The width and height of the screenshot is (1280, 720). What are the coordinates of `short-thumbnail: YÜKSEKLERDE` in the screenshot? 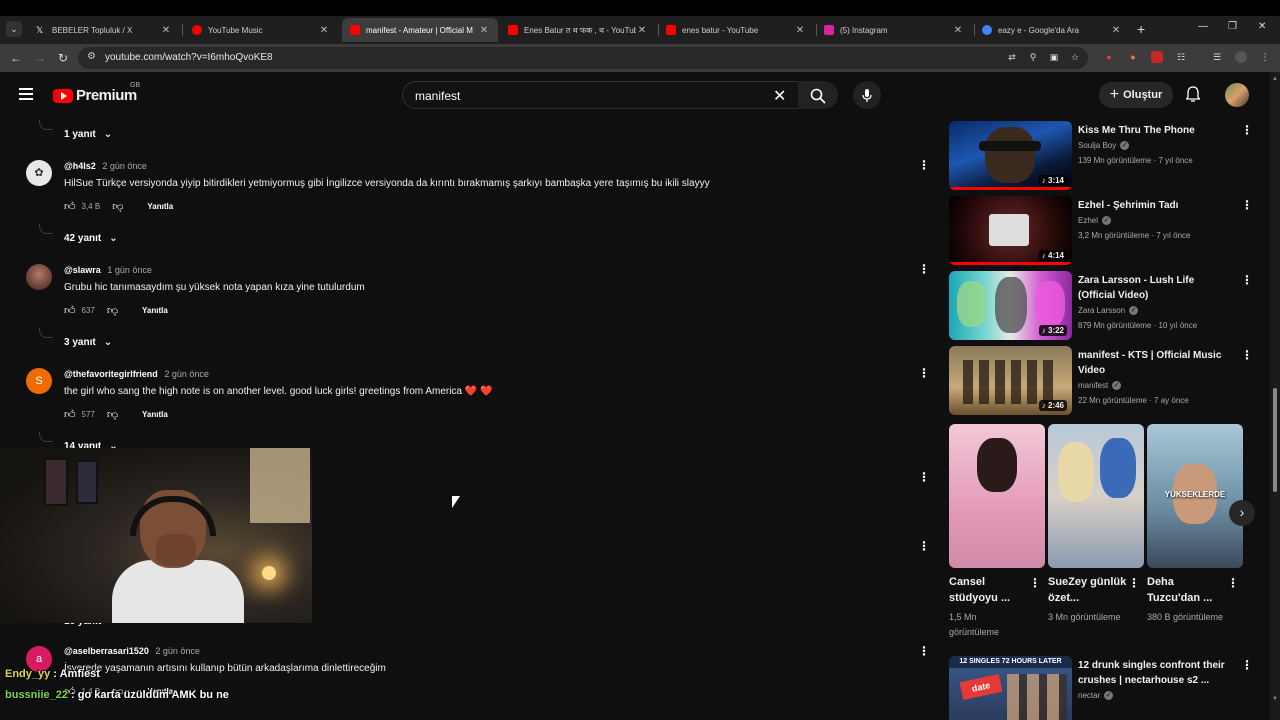 It's located at (1195, 496).